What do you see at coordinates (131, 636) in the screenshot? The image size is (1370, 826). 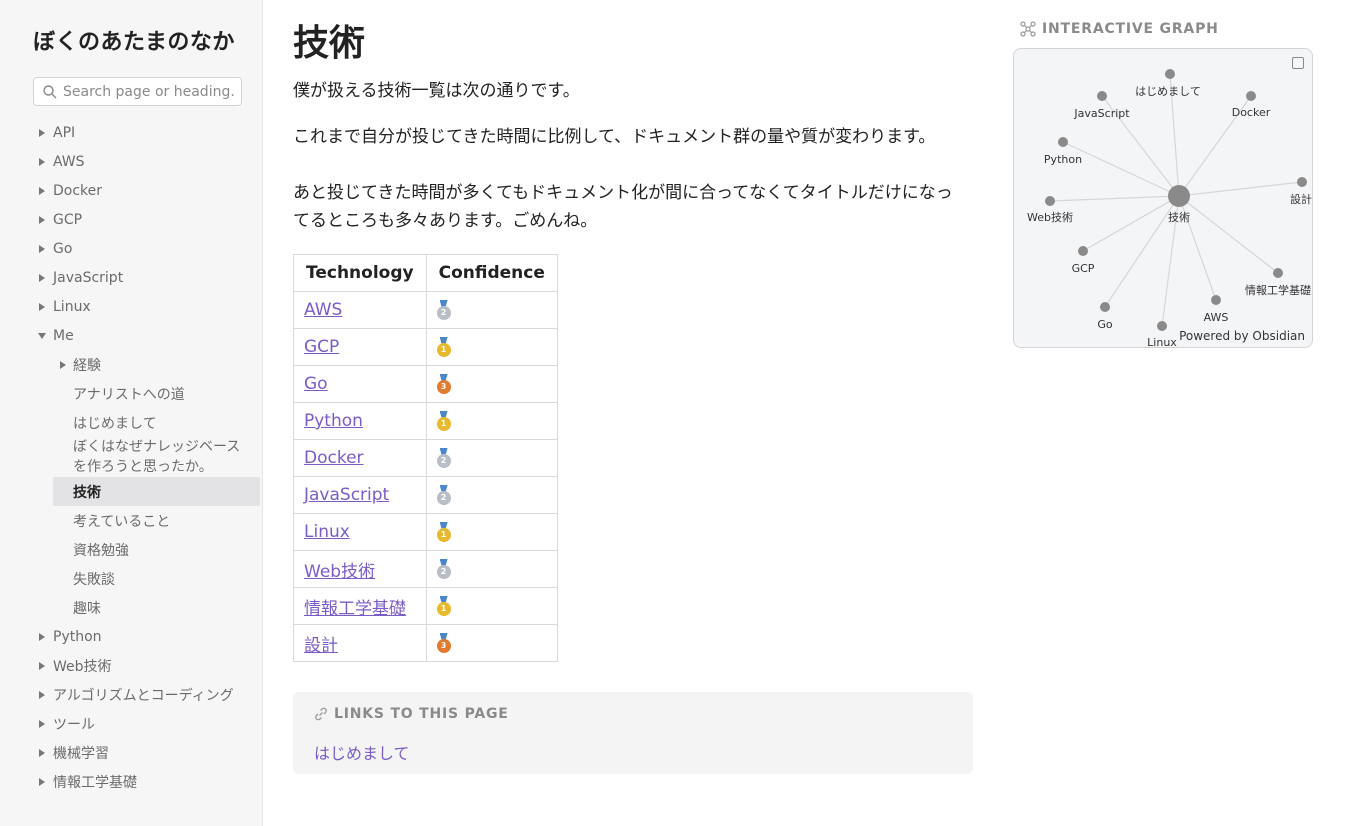 I see `sidebar-item: Python` at bounding box center [131, 636].